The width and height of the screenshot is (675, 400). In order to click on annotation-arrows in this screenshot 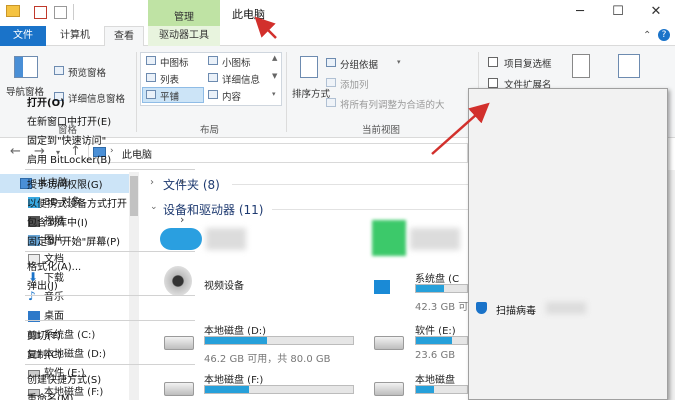, I will do `click(372, 85)`.